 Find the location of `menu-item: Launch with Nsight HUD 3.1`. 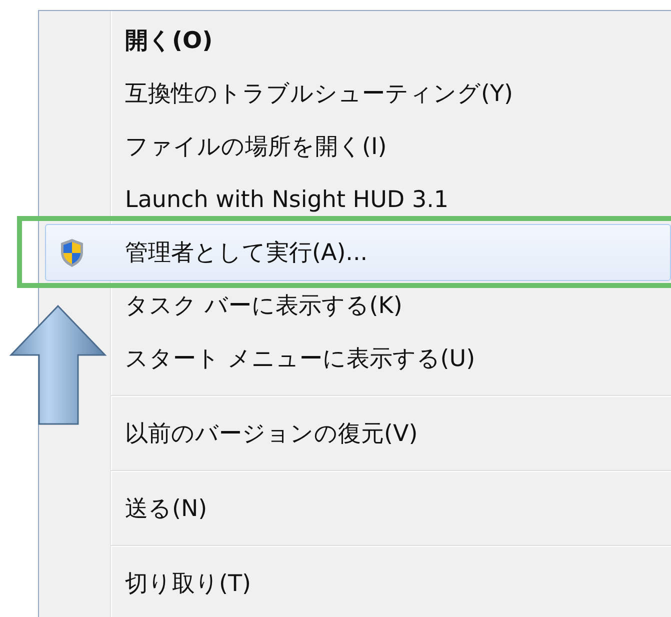

menu-item: Launch with Nsight HUD 3.1 is located at coordinates (394, 199).